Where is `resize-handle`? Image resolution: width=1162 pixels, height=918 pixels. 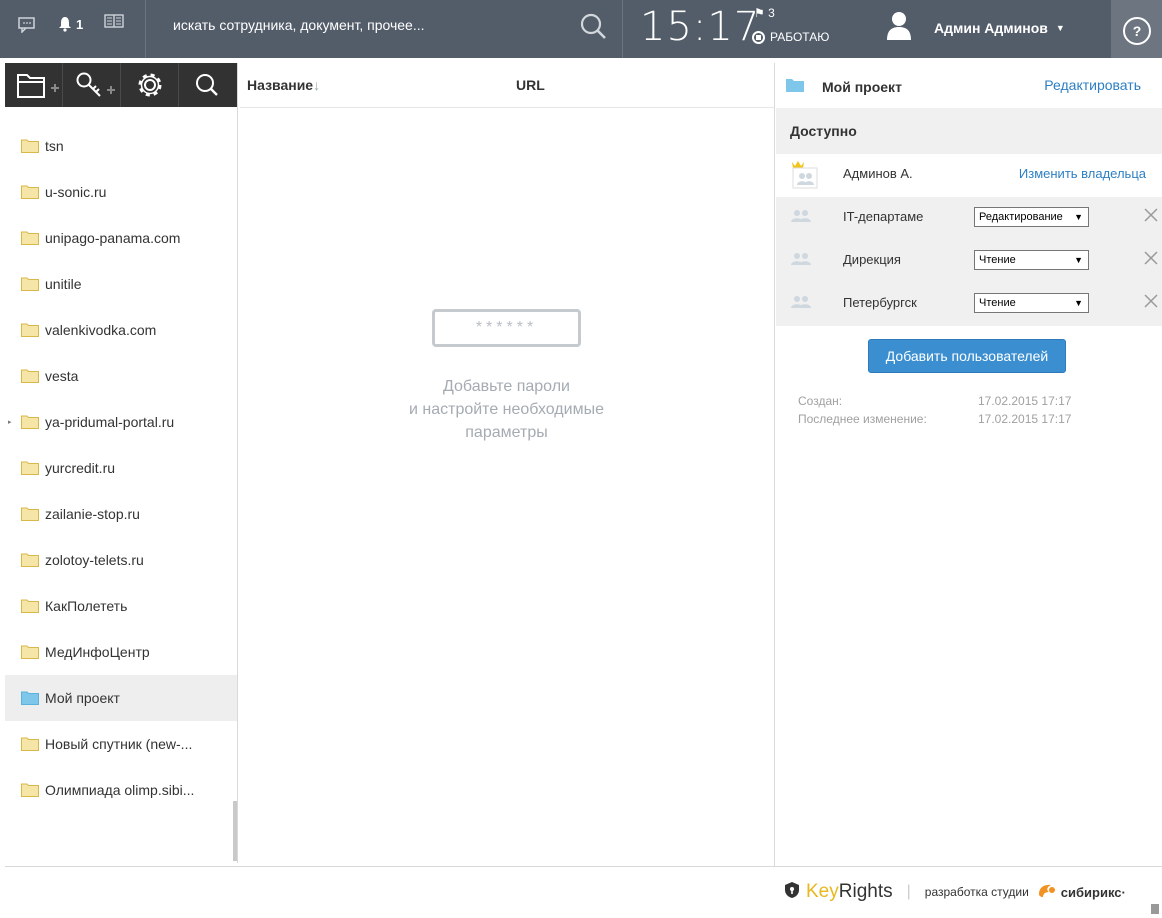 resize-handle is located at coordinates (1155, 909).